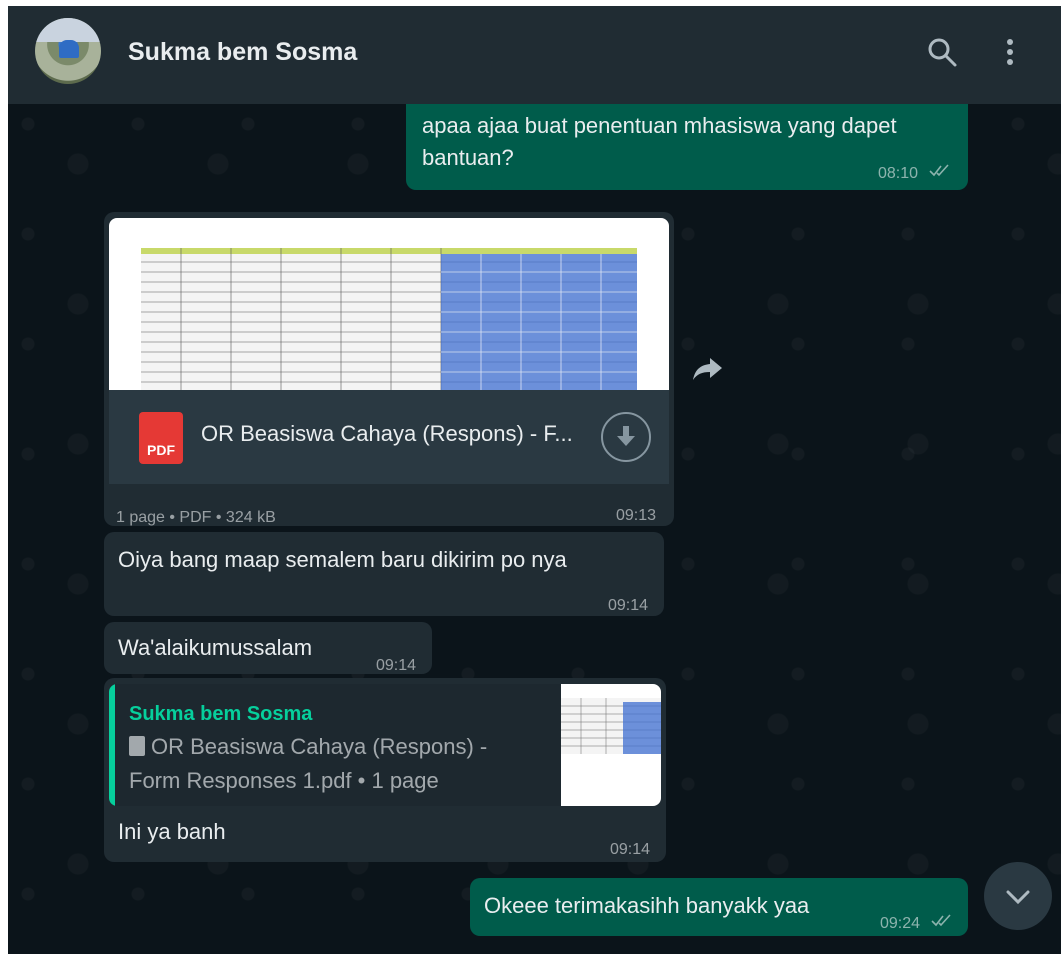  I want to click on pdf-preview-image, so click(389, 304).